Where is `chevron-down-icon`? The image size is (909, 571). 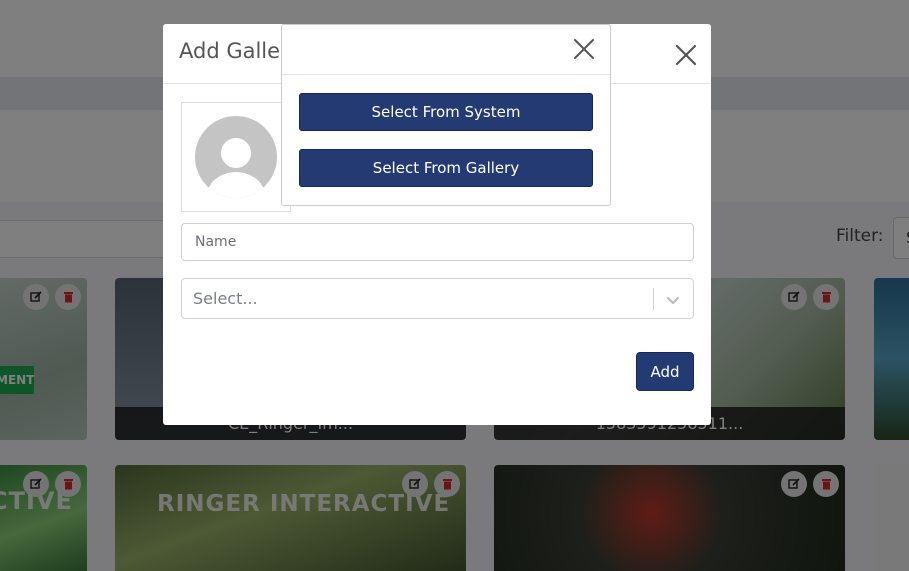 chevron-down-icon is located at coordinates (673, 300).